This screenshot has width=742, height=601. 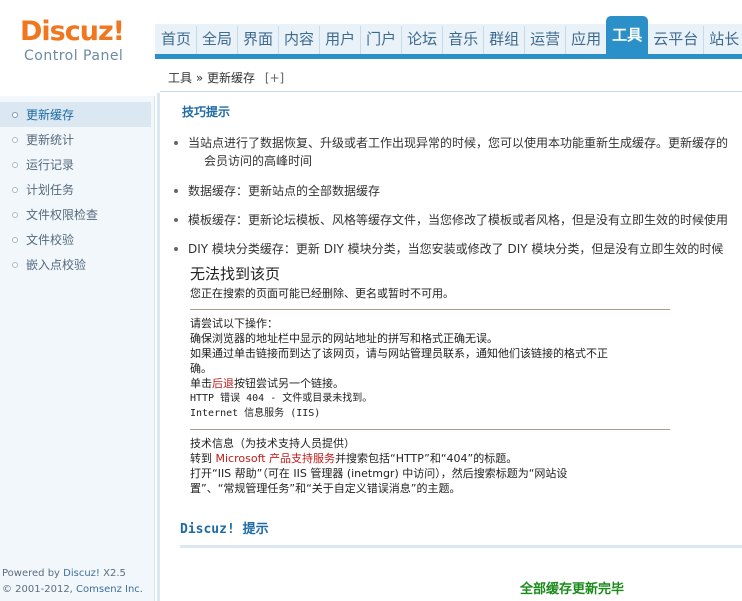 What do you see at coordinates (722, 40) in the screenshot?
I see `nav-tab: 站长` at bounding box center [722, 40].